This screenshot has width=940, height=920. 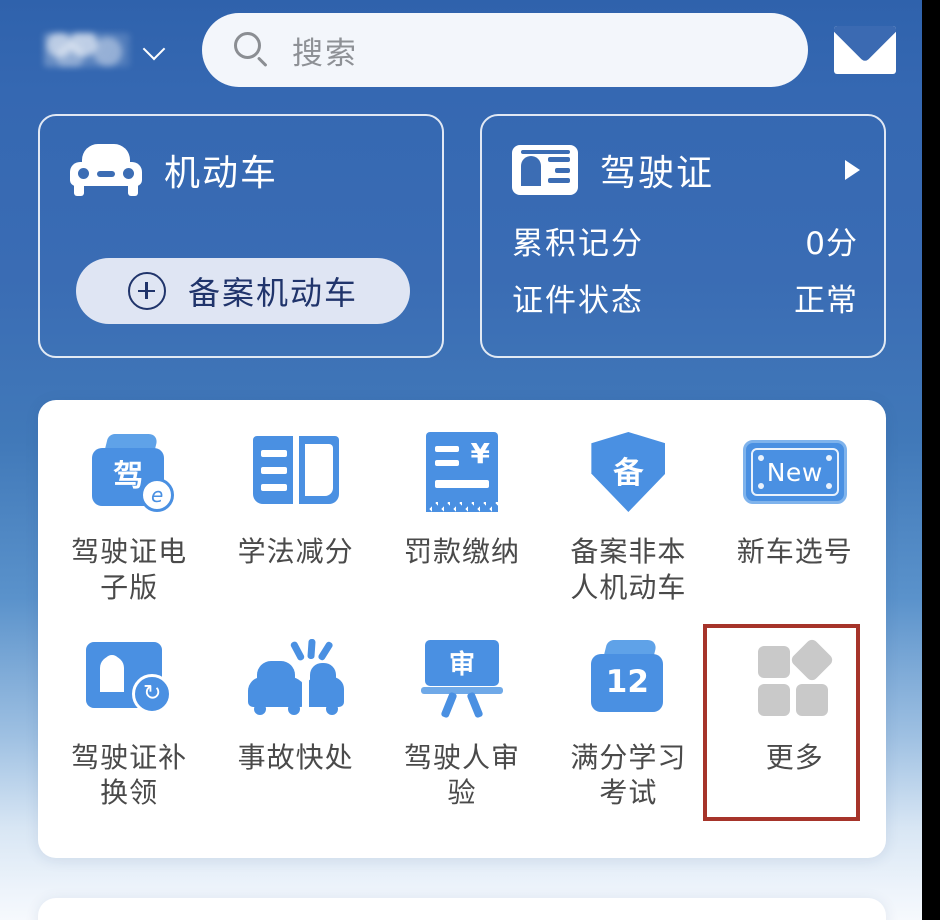 I want to click on service-item-study-points: 学法减分, so click(x=295, y=503).